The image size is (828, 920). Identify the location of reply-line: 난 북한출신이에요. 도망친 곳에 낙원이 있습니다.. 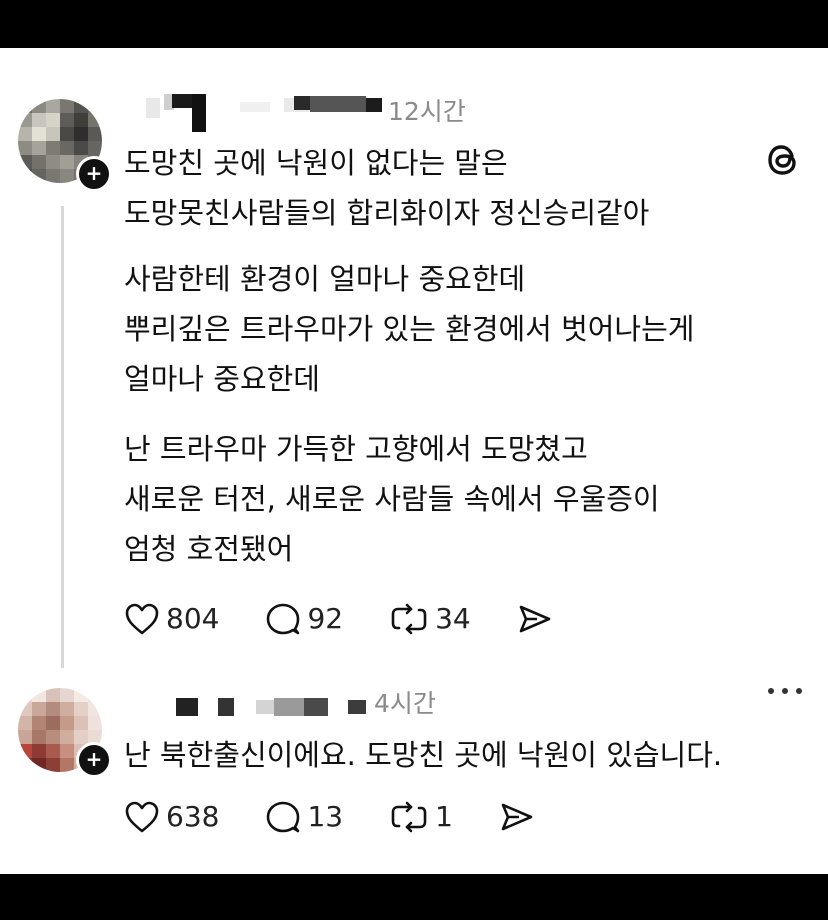
(423, 755).